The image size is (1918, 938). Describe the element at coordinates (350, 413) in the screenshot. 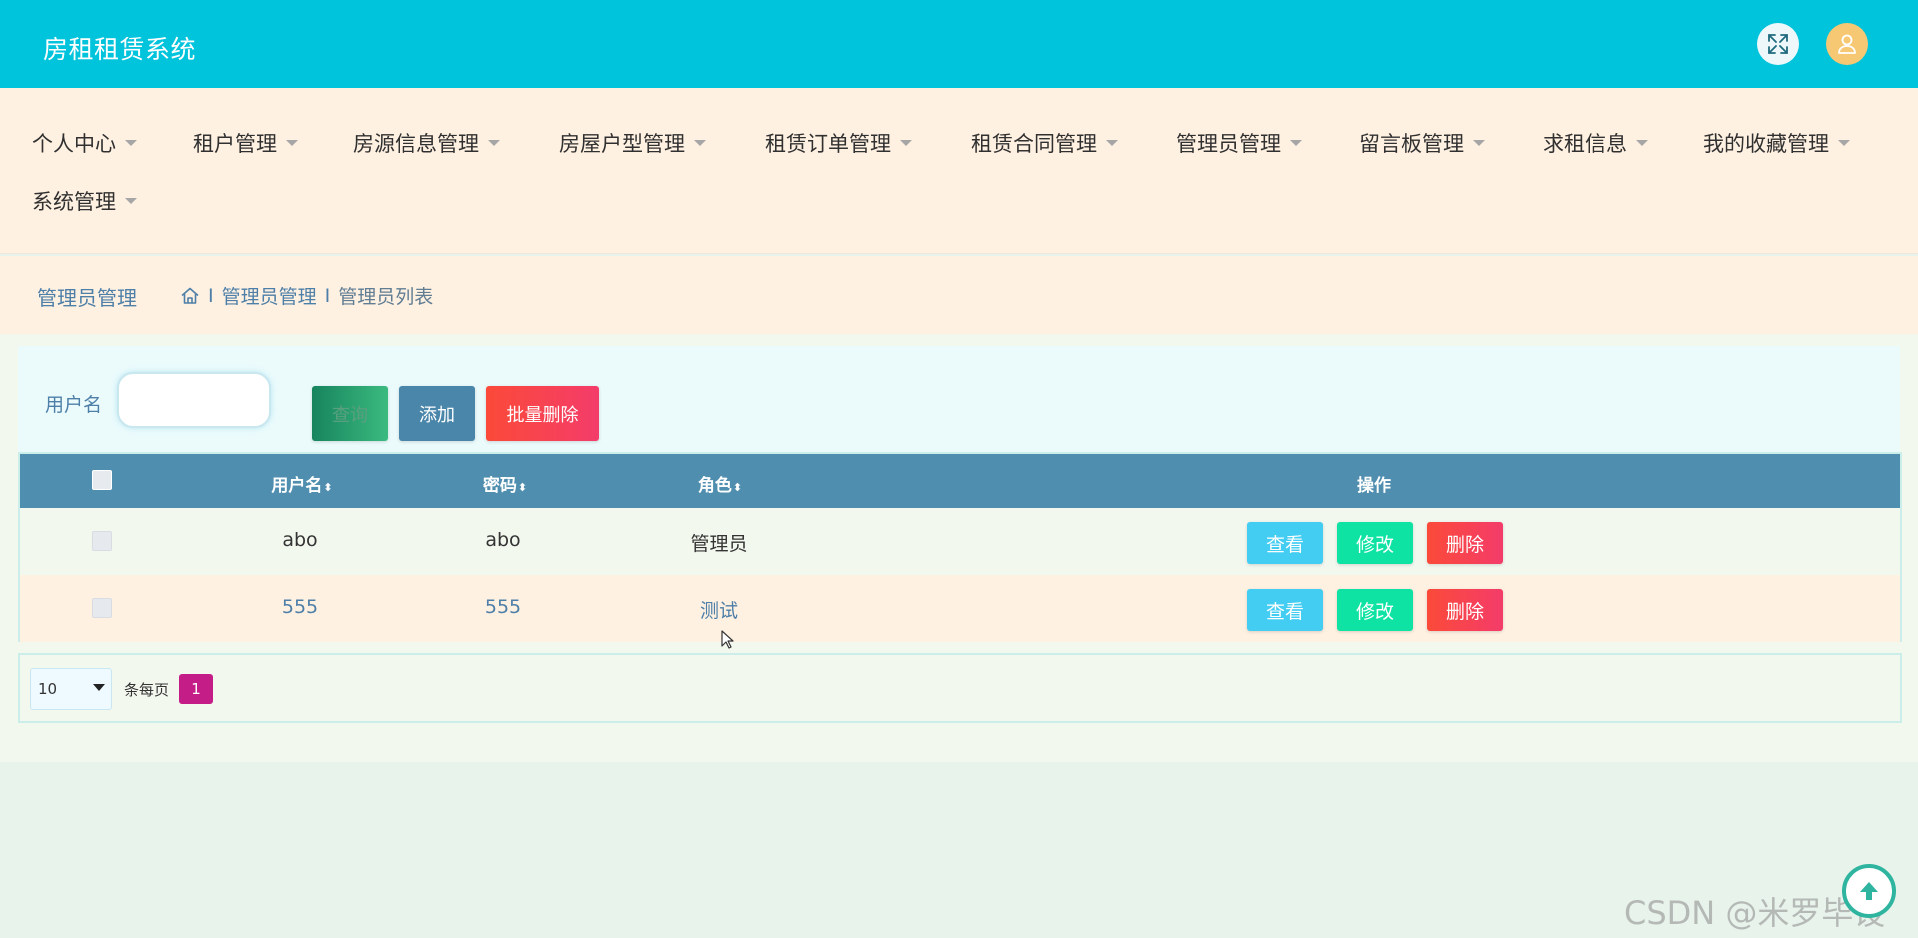

I see `query-button: 查询` at that location.